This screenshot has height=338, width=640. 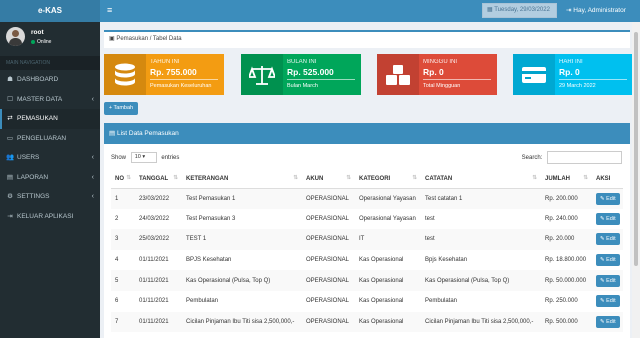 I want to click on table-cell: test, so click(x=481, y=239).